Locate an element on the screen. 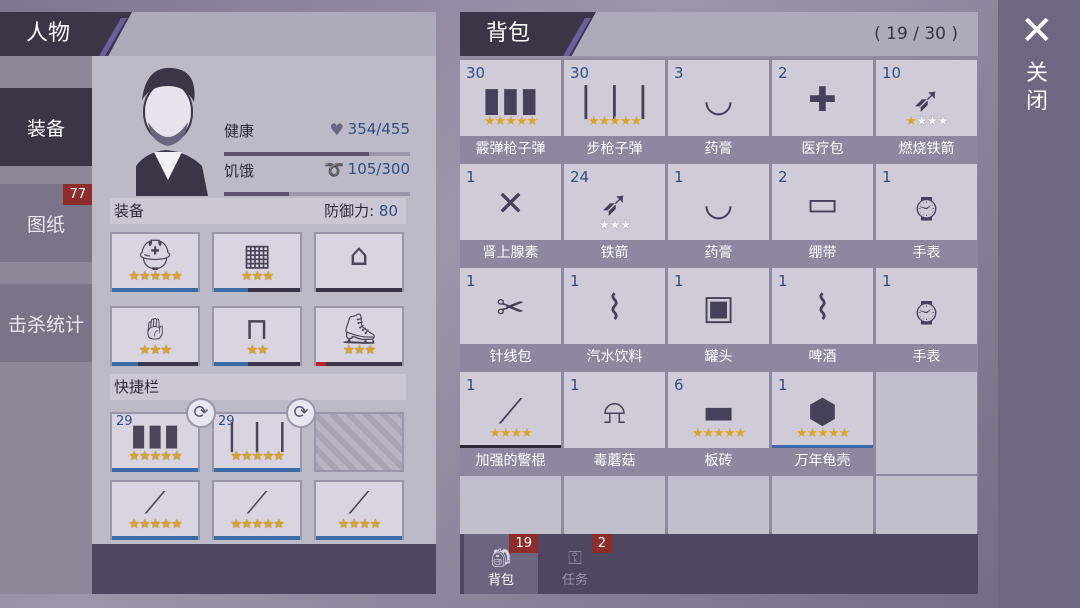  backpack-item: 1 ⍾ 毒蘑菇 is located at coordinates (614, 423).